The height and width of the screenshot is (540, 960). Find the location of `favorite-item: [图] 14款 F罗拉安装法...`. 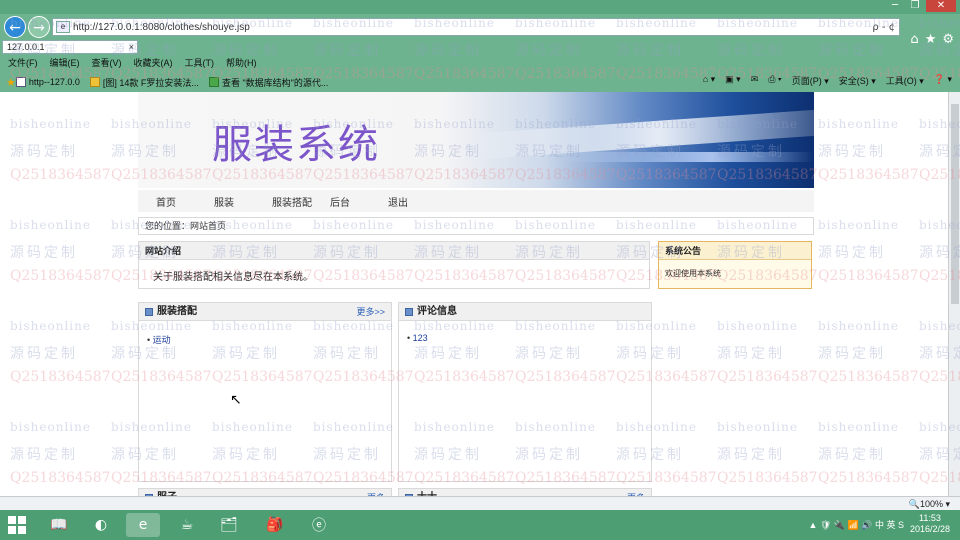

favorite-item: [图] 14款 F罗拉安装法... is located at coordinates (144, 82).